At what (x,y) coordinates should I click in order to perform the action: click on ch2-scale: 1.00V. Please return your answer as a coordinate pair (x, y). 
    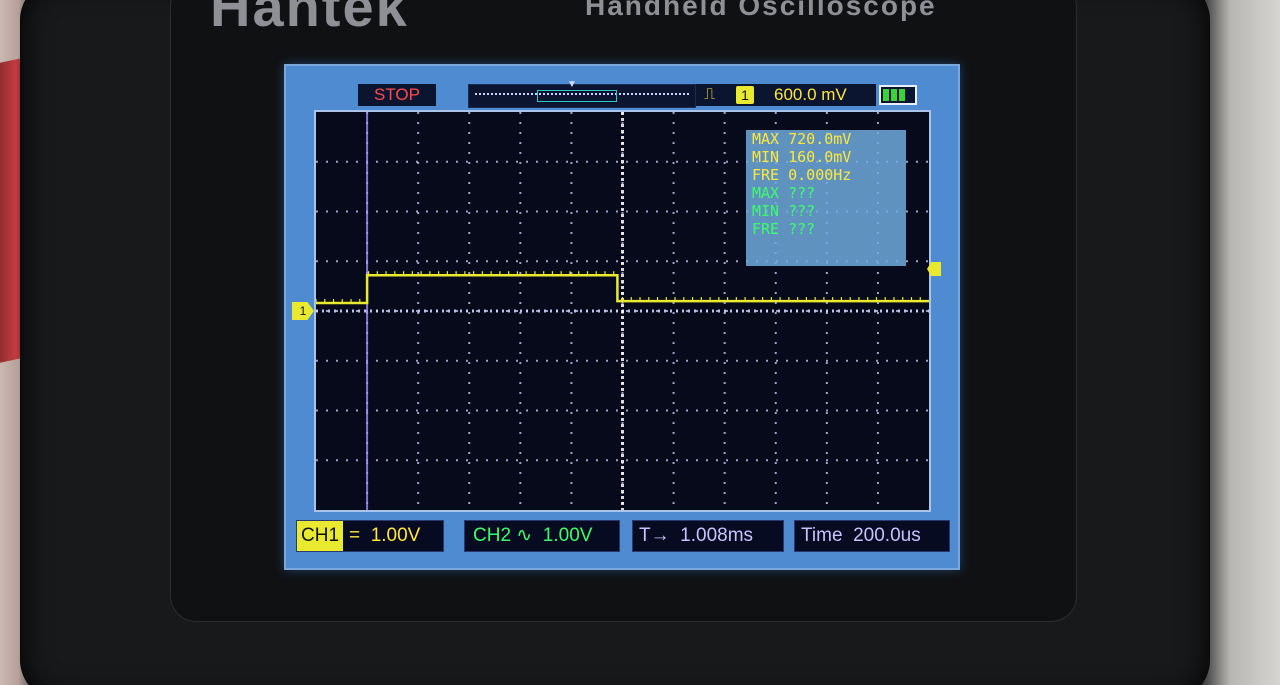
    Looking at the image, I should click on (567, 535).